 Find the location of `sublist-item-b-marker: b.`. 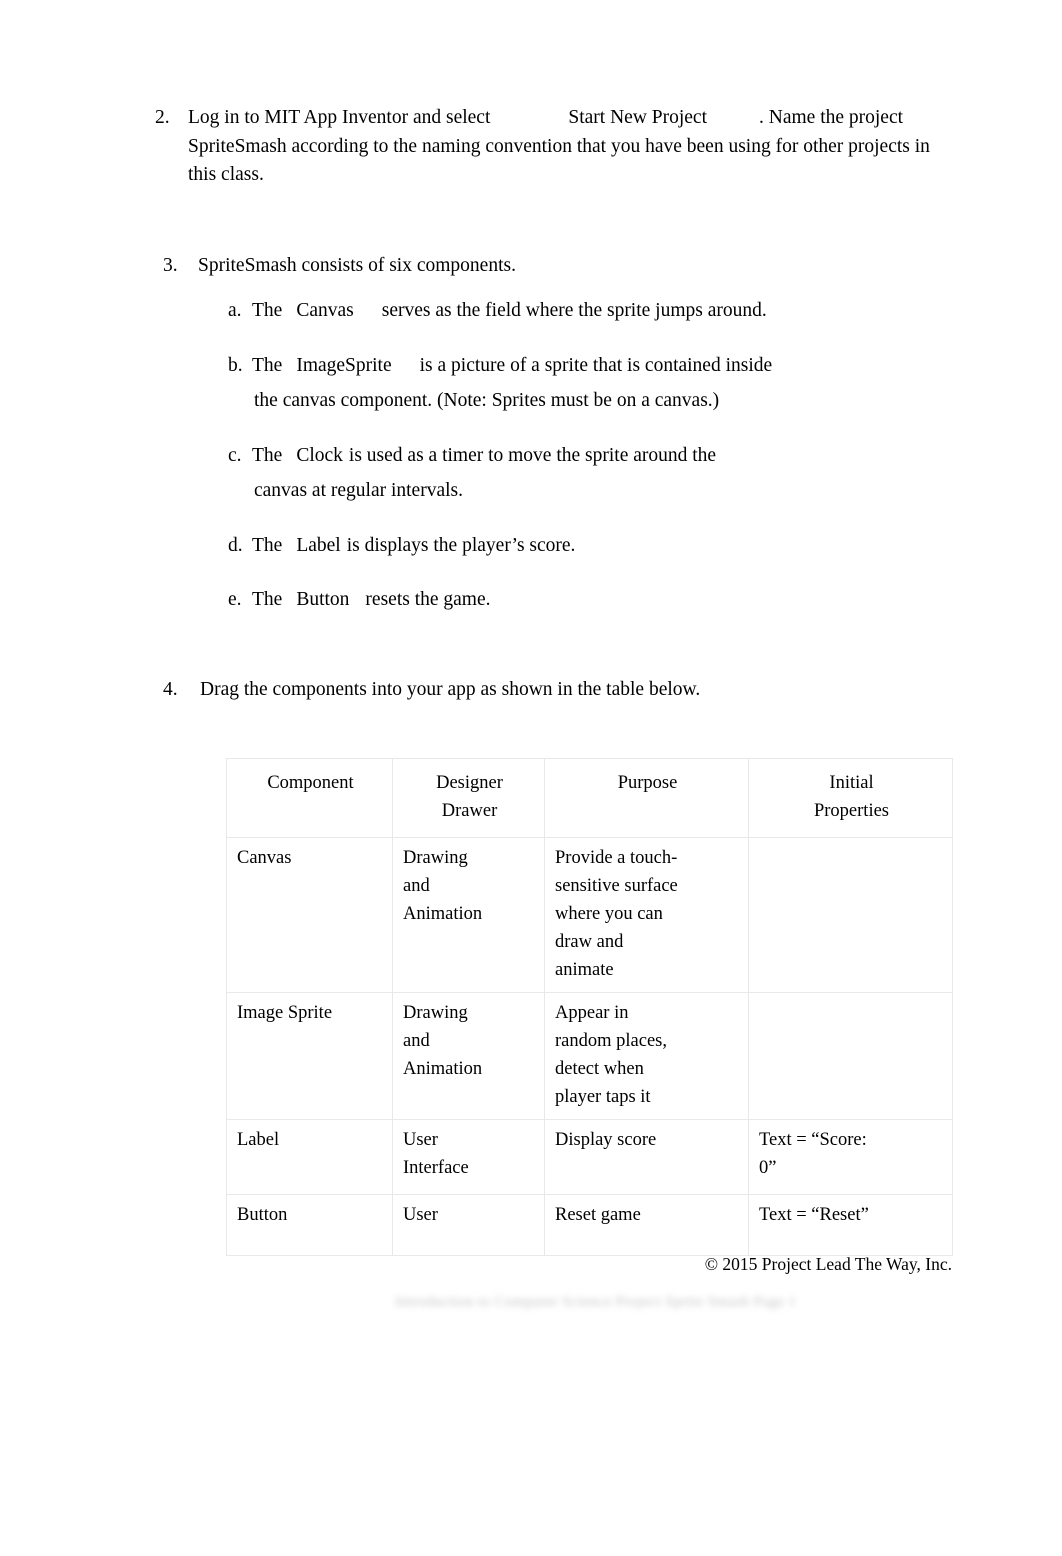

sublist-item-b-marker: b. is located at coordinates (235, 365).